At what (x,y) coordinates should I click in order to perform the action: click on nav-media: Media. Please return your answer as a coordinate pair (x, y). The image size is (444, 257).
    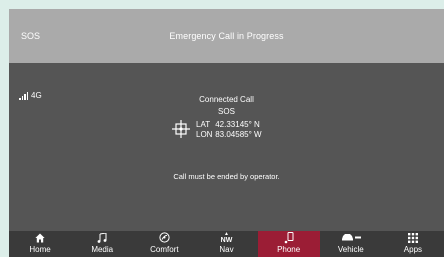
    Looking at the image, I should click on (102, 244).